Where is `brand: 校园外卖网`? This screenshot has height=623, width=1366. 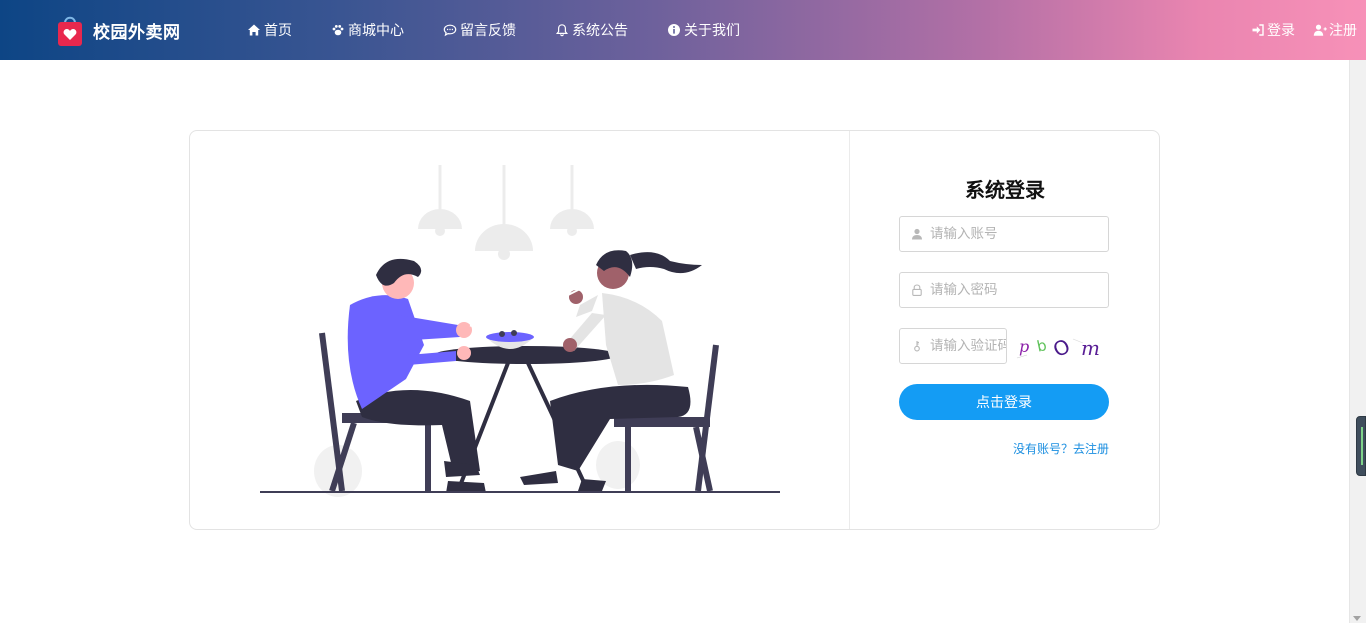 brand: 校园外卖网 is located at coordinates (119, 30).